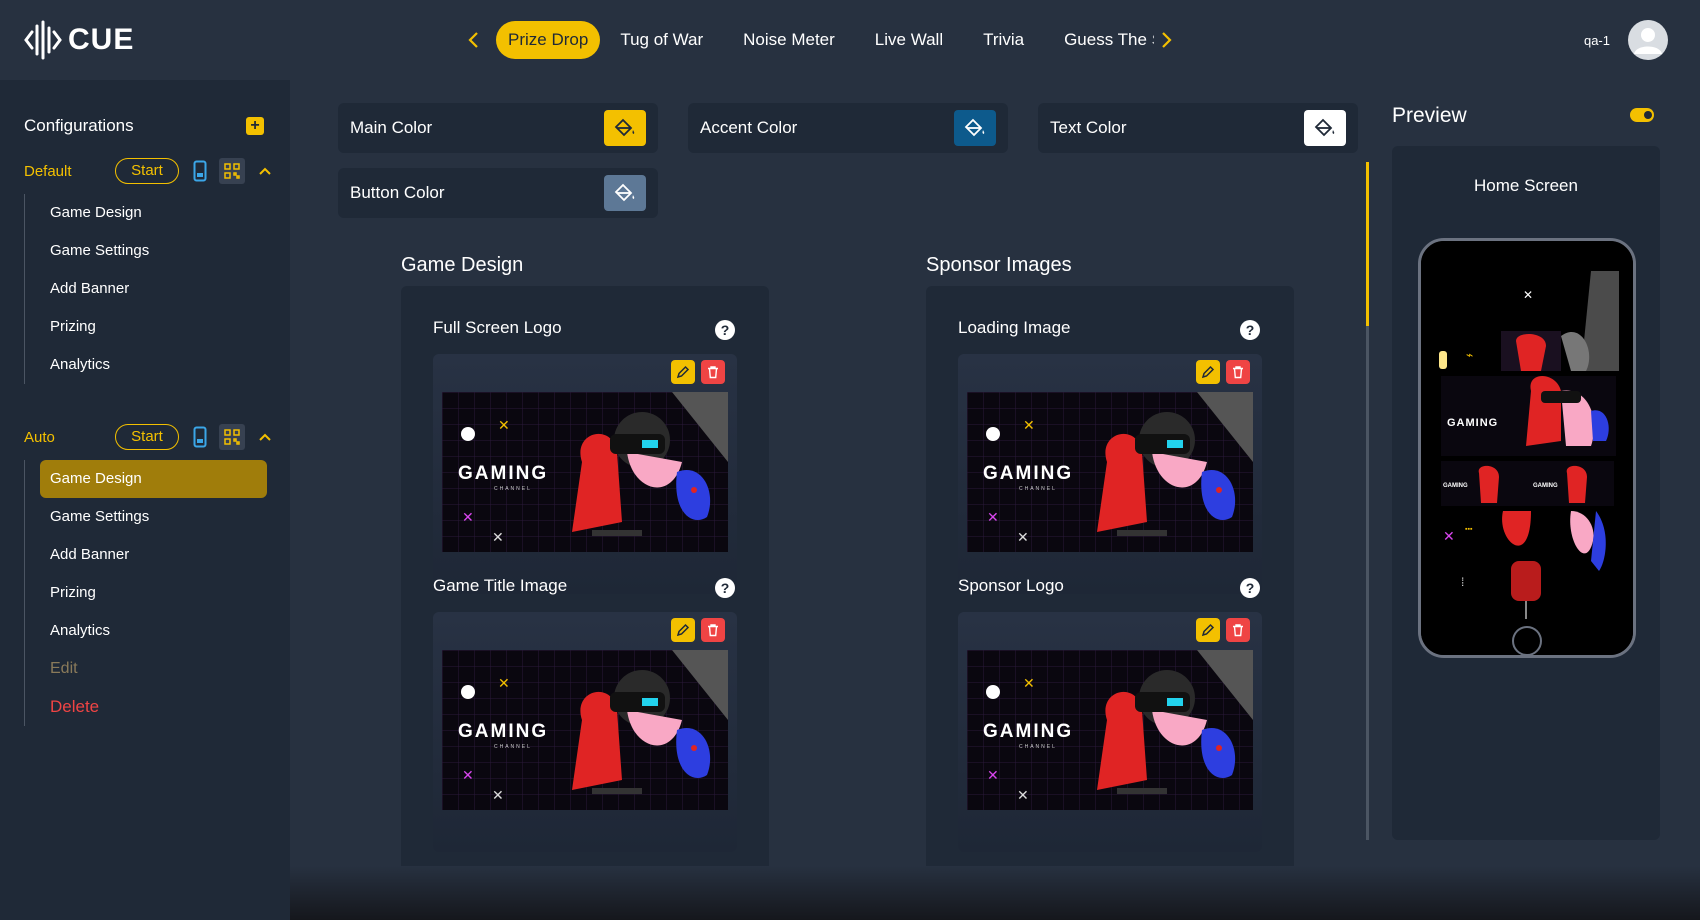  Describe the element at coordinates (43, 40) in the screenshot. I see `cue-logo-icon` at that location.